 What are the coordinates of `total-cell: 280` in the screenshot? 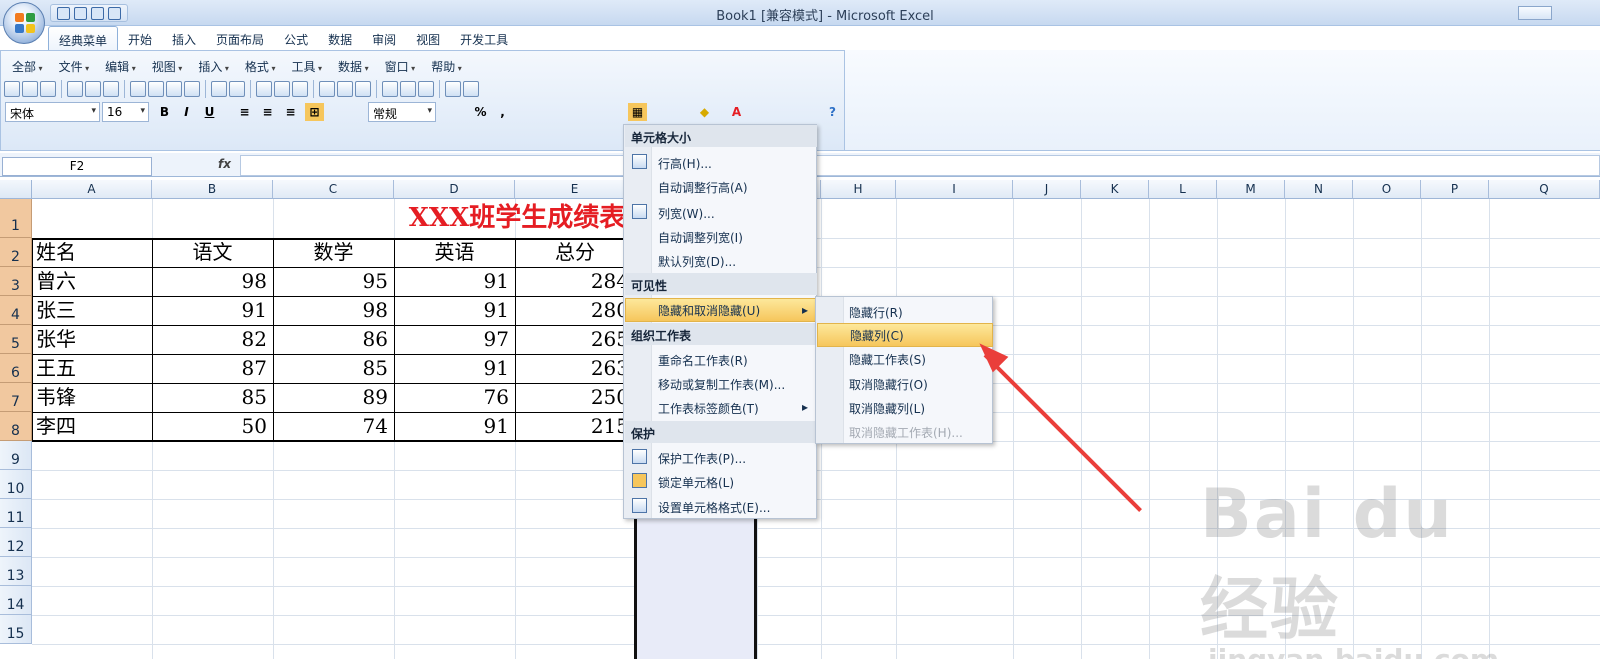 It's located at (575, 310).